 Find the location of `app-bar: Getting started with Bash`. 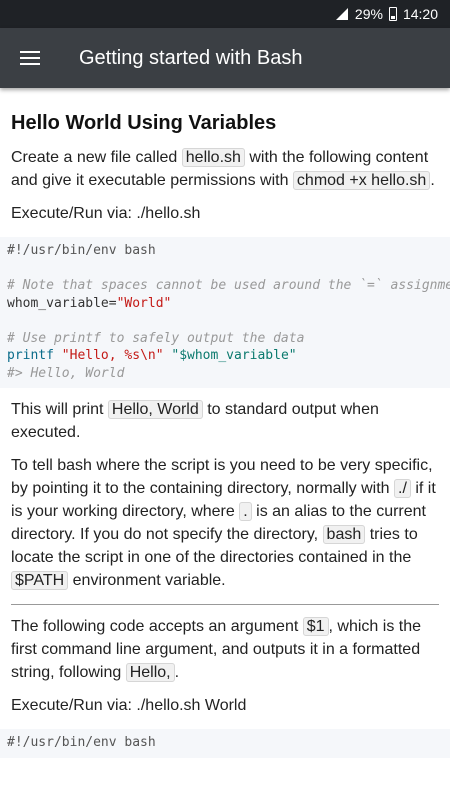

app-bar: Getting started with Bash is located at coordinates (225, 58).